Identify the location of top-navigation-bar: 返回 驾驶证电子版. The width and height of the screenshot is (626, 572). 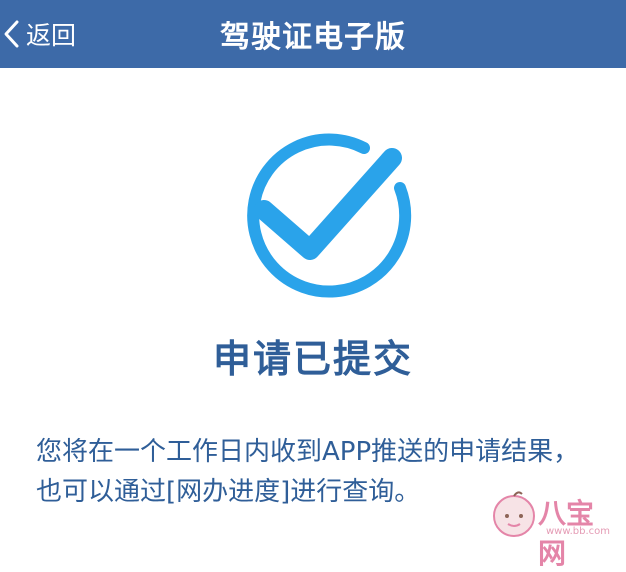
(313, 34).